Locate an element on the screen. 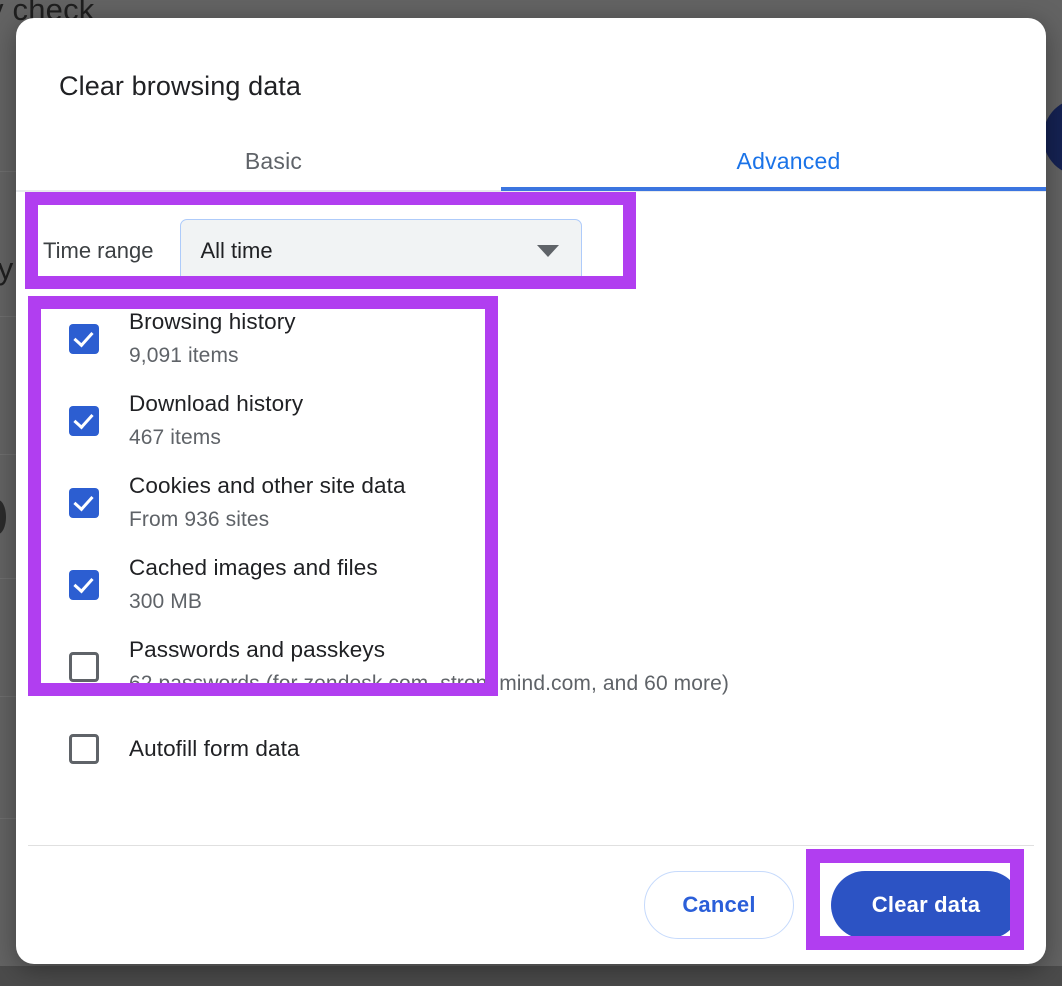  list-item: Browsing history 9,091 items is located at coordinates (531, 339).